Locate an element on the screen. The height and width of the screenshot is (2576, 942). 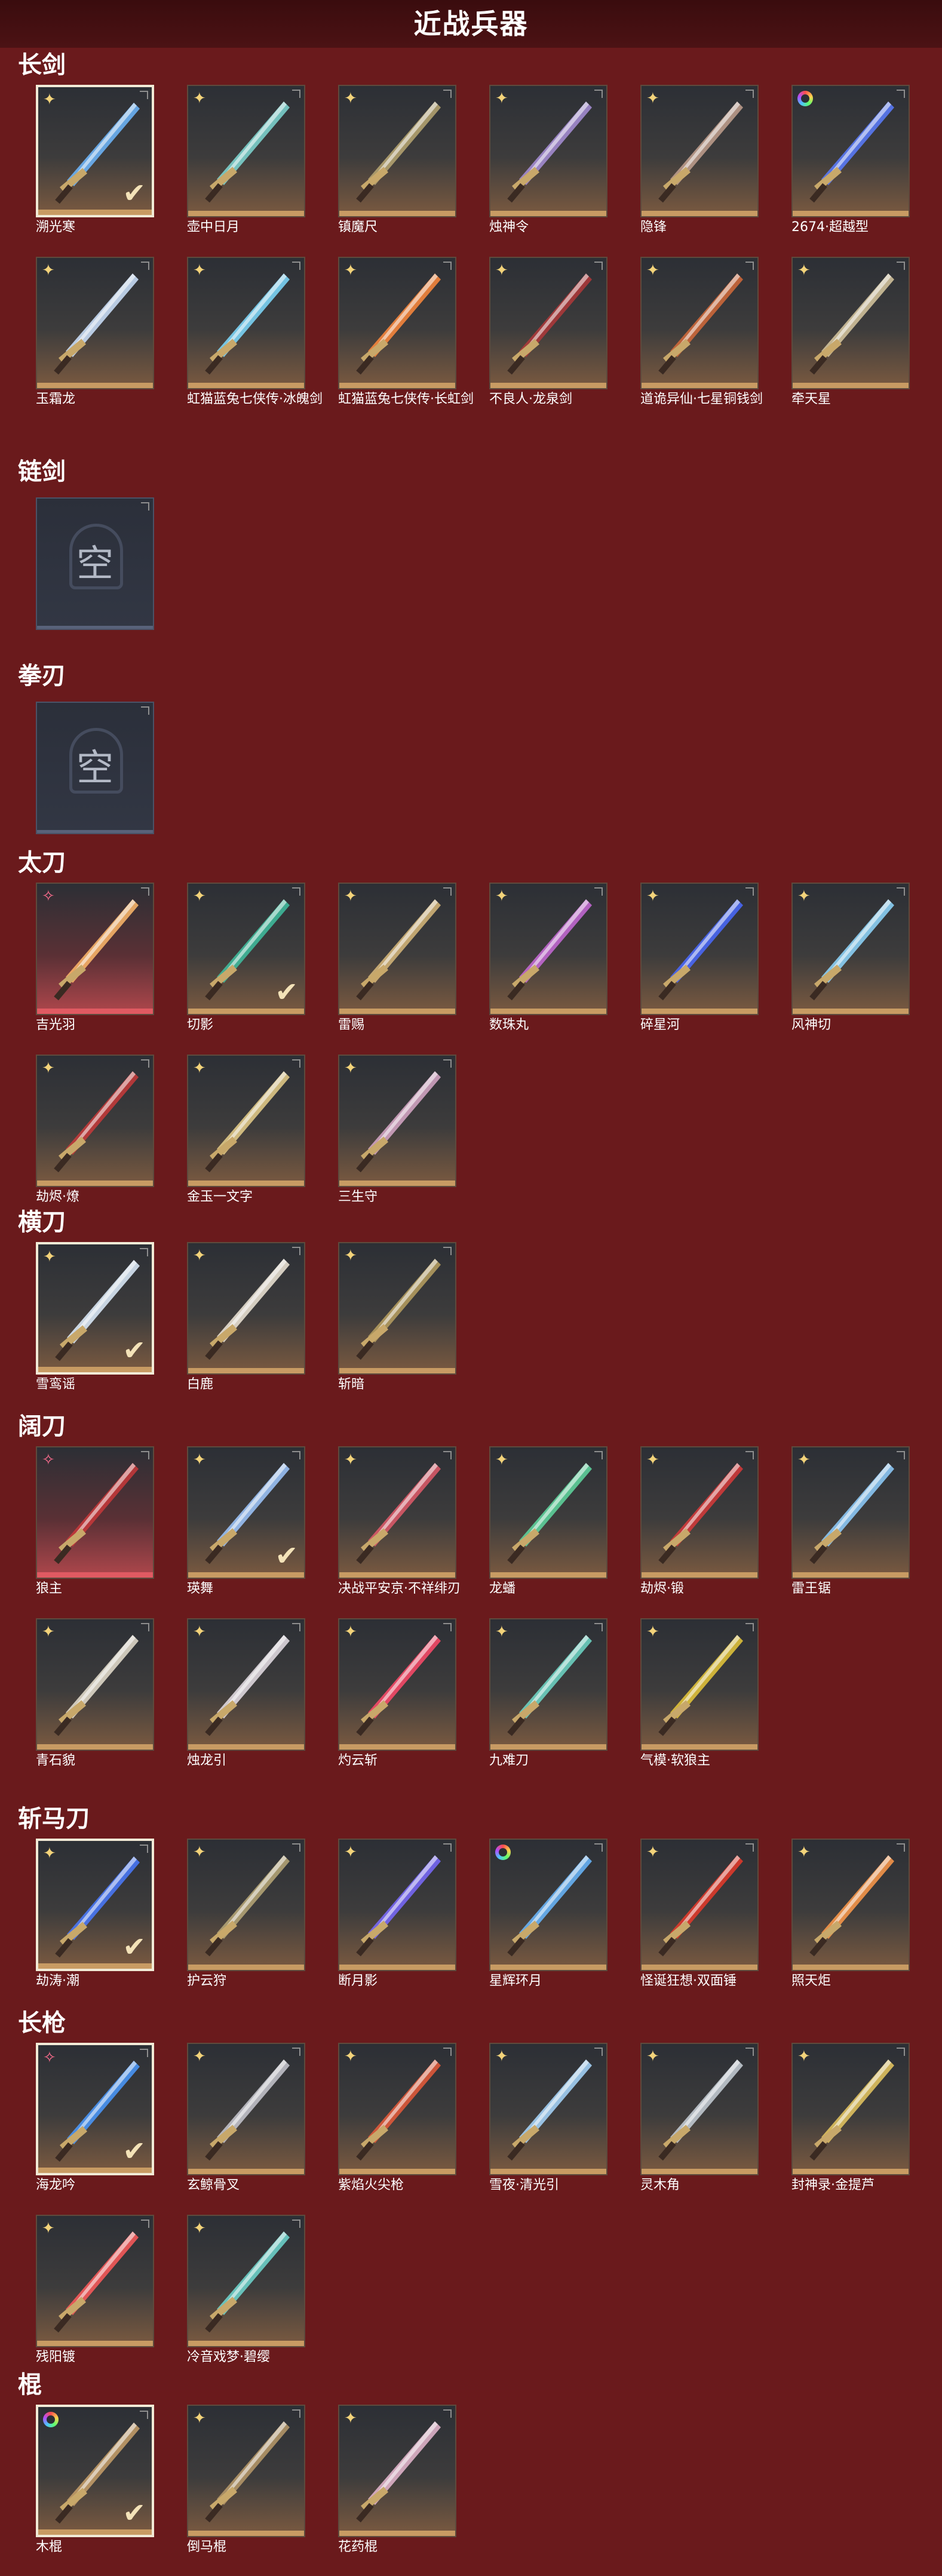
weapon-item: ✦ 镇魔尺 is located at coordinates (397, 160).